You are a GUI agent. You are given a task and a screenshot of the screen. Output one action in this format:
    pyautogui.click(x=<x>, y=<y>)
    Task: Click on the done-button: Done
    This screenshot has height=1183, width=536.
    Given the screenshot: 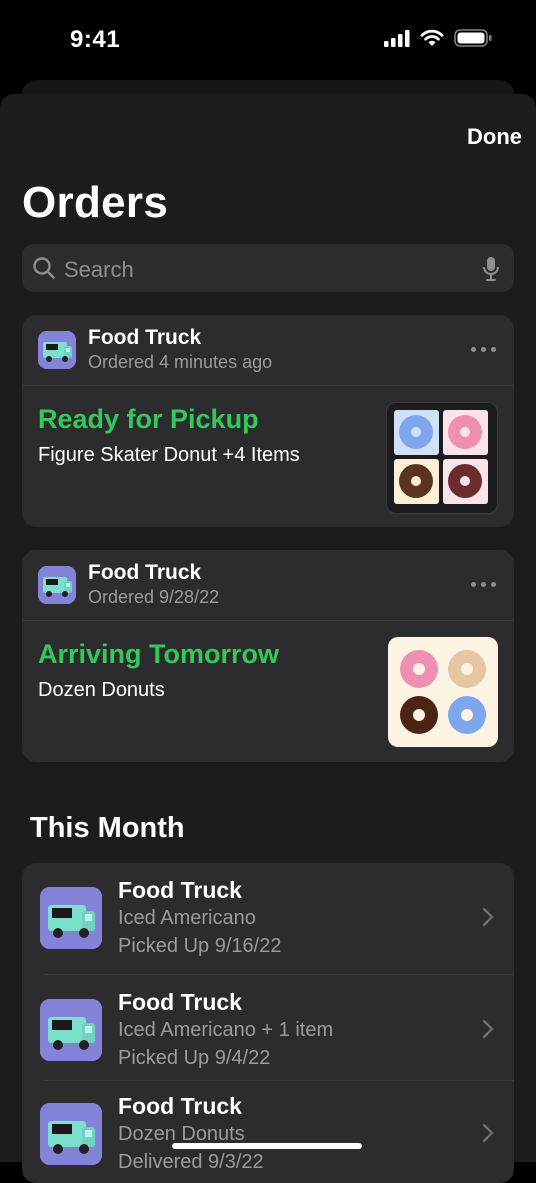 What is the action you would take?
    pyautogui.click(x=494, y=137)
    